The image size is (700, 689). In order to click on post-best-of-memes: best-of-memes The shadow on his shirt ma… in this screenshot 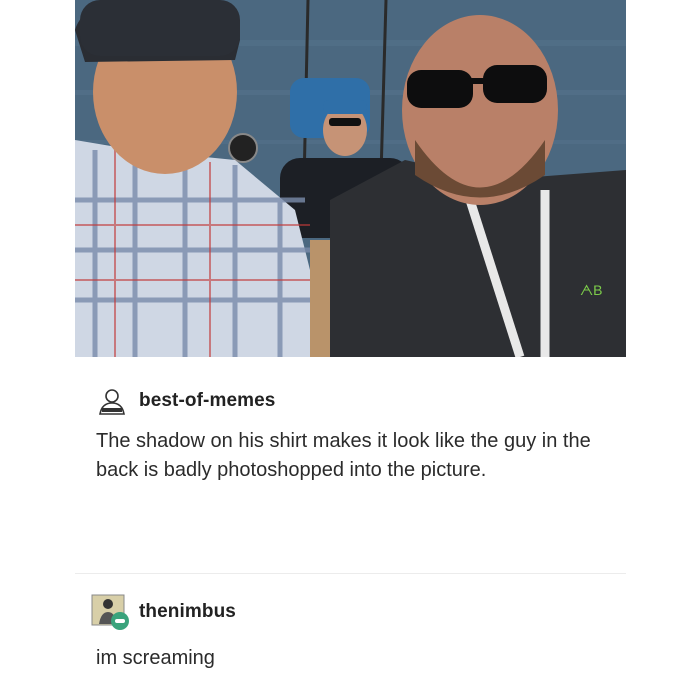, I will do `click(350, 434)`.